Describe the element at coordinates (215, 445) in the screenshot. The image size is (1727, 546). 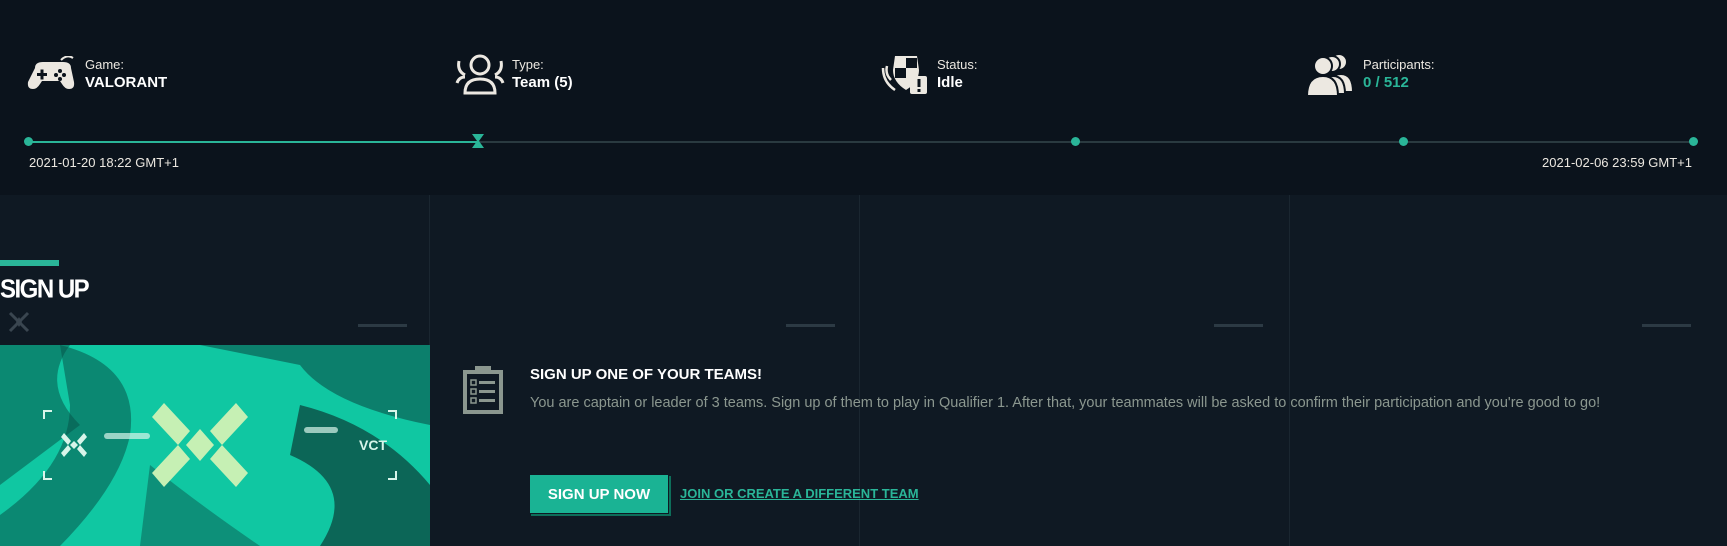
I see `vct-banner-image: VCT` at that location.